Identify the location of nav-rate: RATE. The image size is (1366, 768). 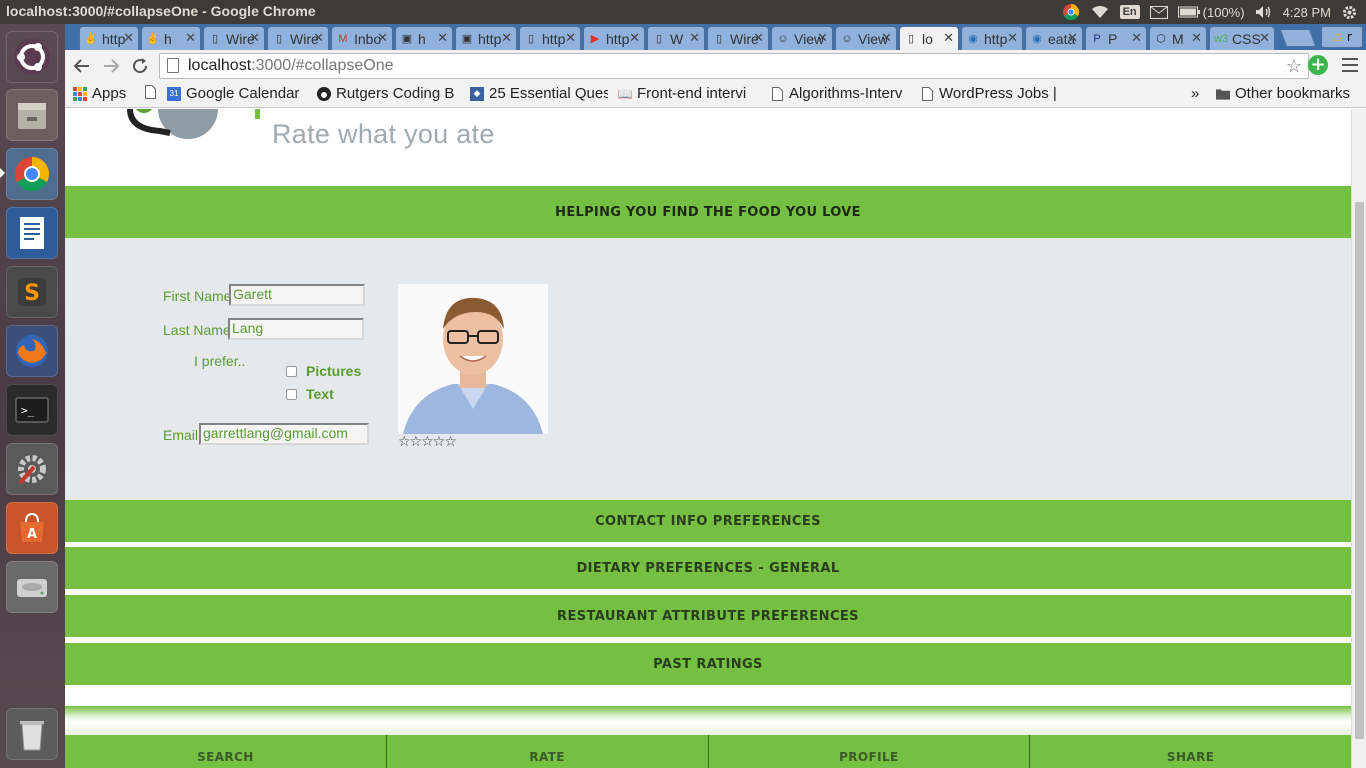
(548, 751).